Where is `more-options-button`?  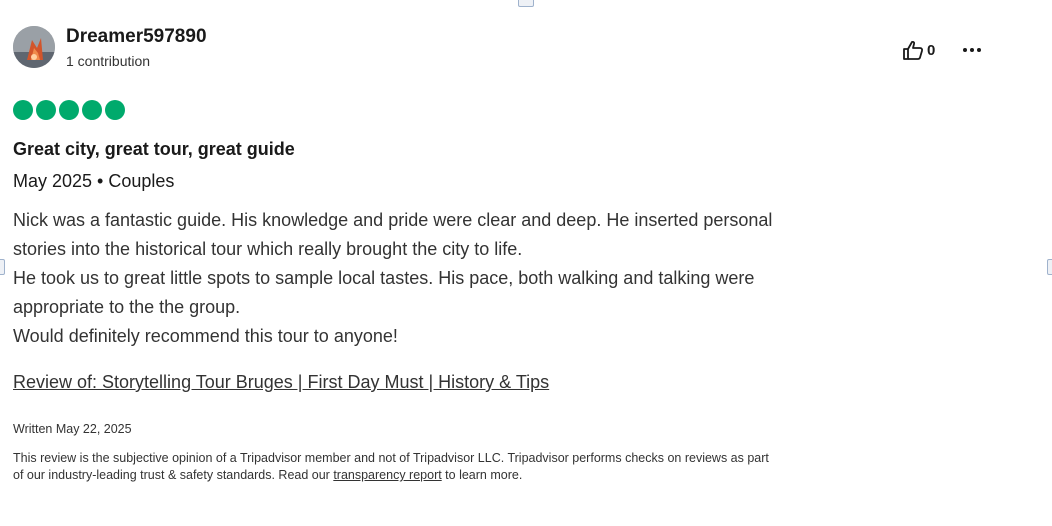 more-options-button is located at coordinates (972, 50).